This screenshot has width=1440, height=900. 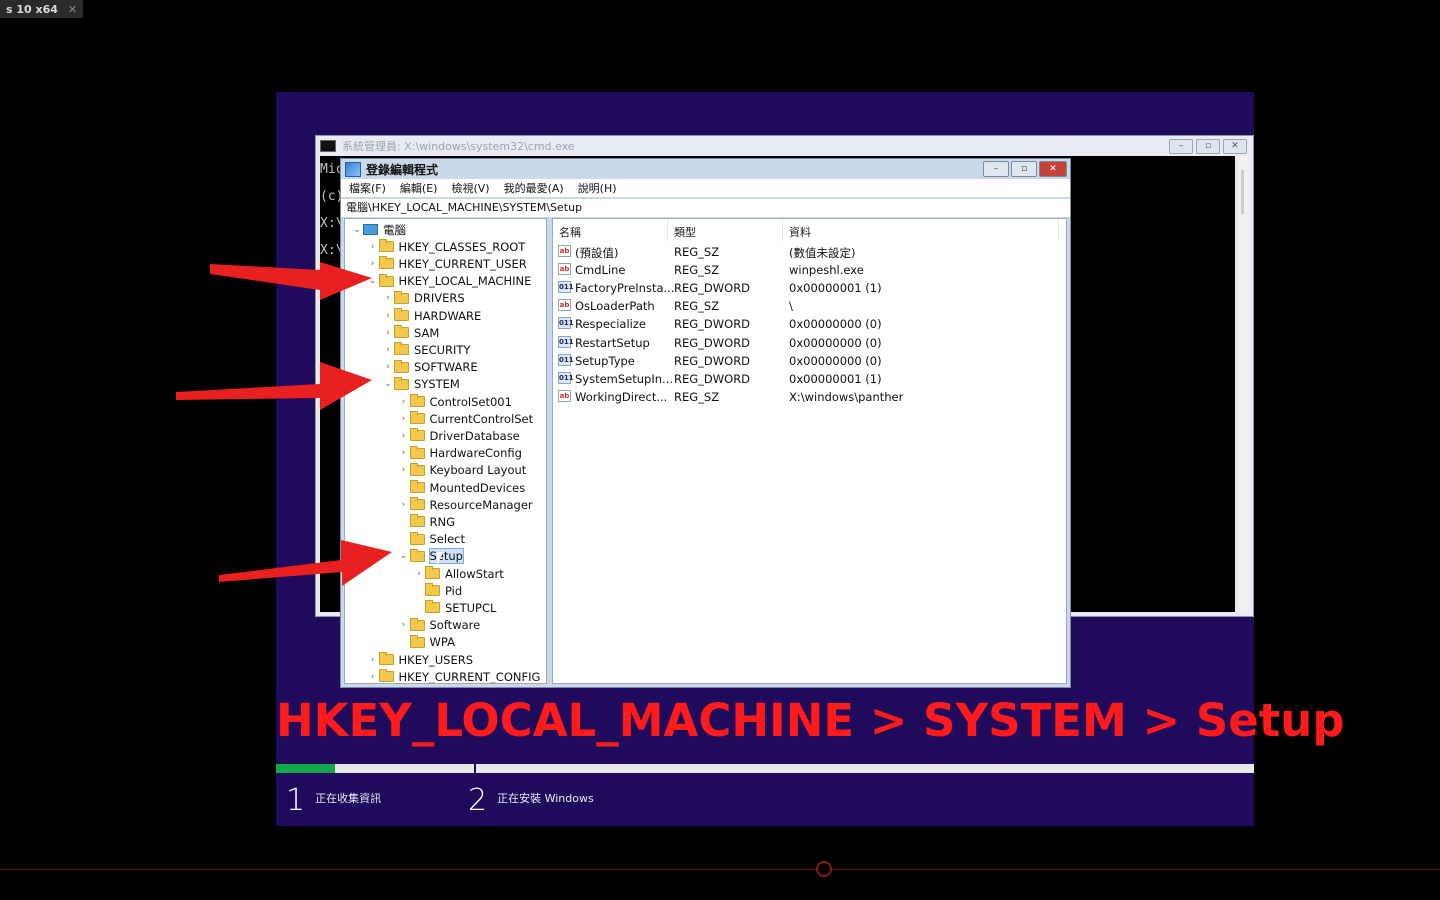 I want to click on path-caption: HKEY_LOCAL_MACHINE > SYSTEM > Setup, so click(x=810, y=720).